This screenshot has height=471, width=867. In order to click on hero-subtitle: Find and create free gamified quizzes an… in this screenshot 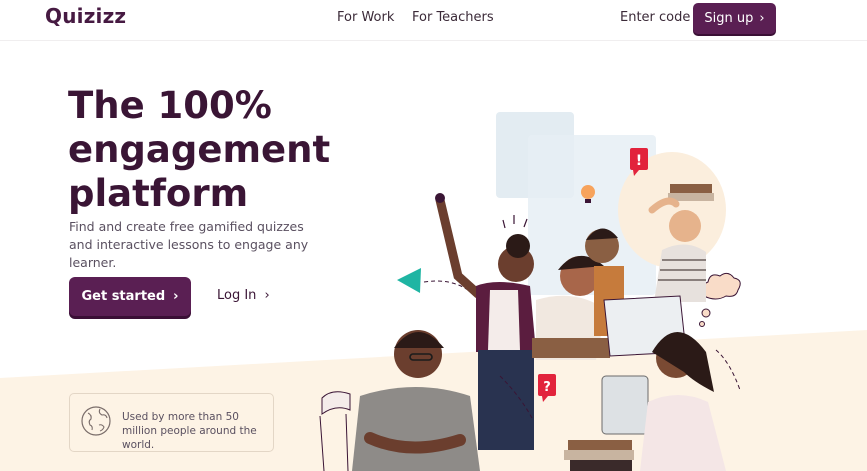, I will do `click(189, 244)`.